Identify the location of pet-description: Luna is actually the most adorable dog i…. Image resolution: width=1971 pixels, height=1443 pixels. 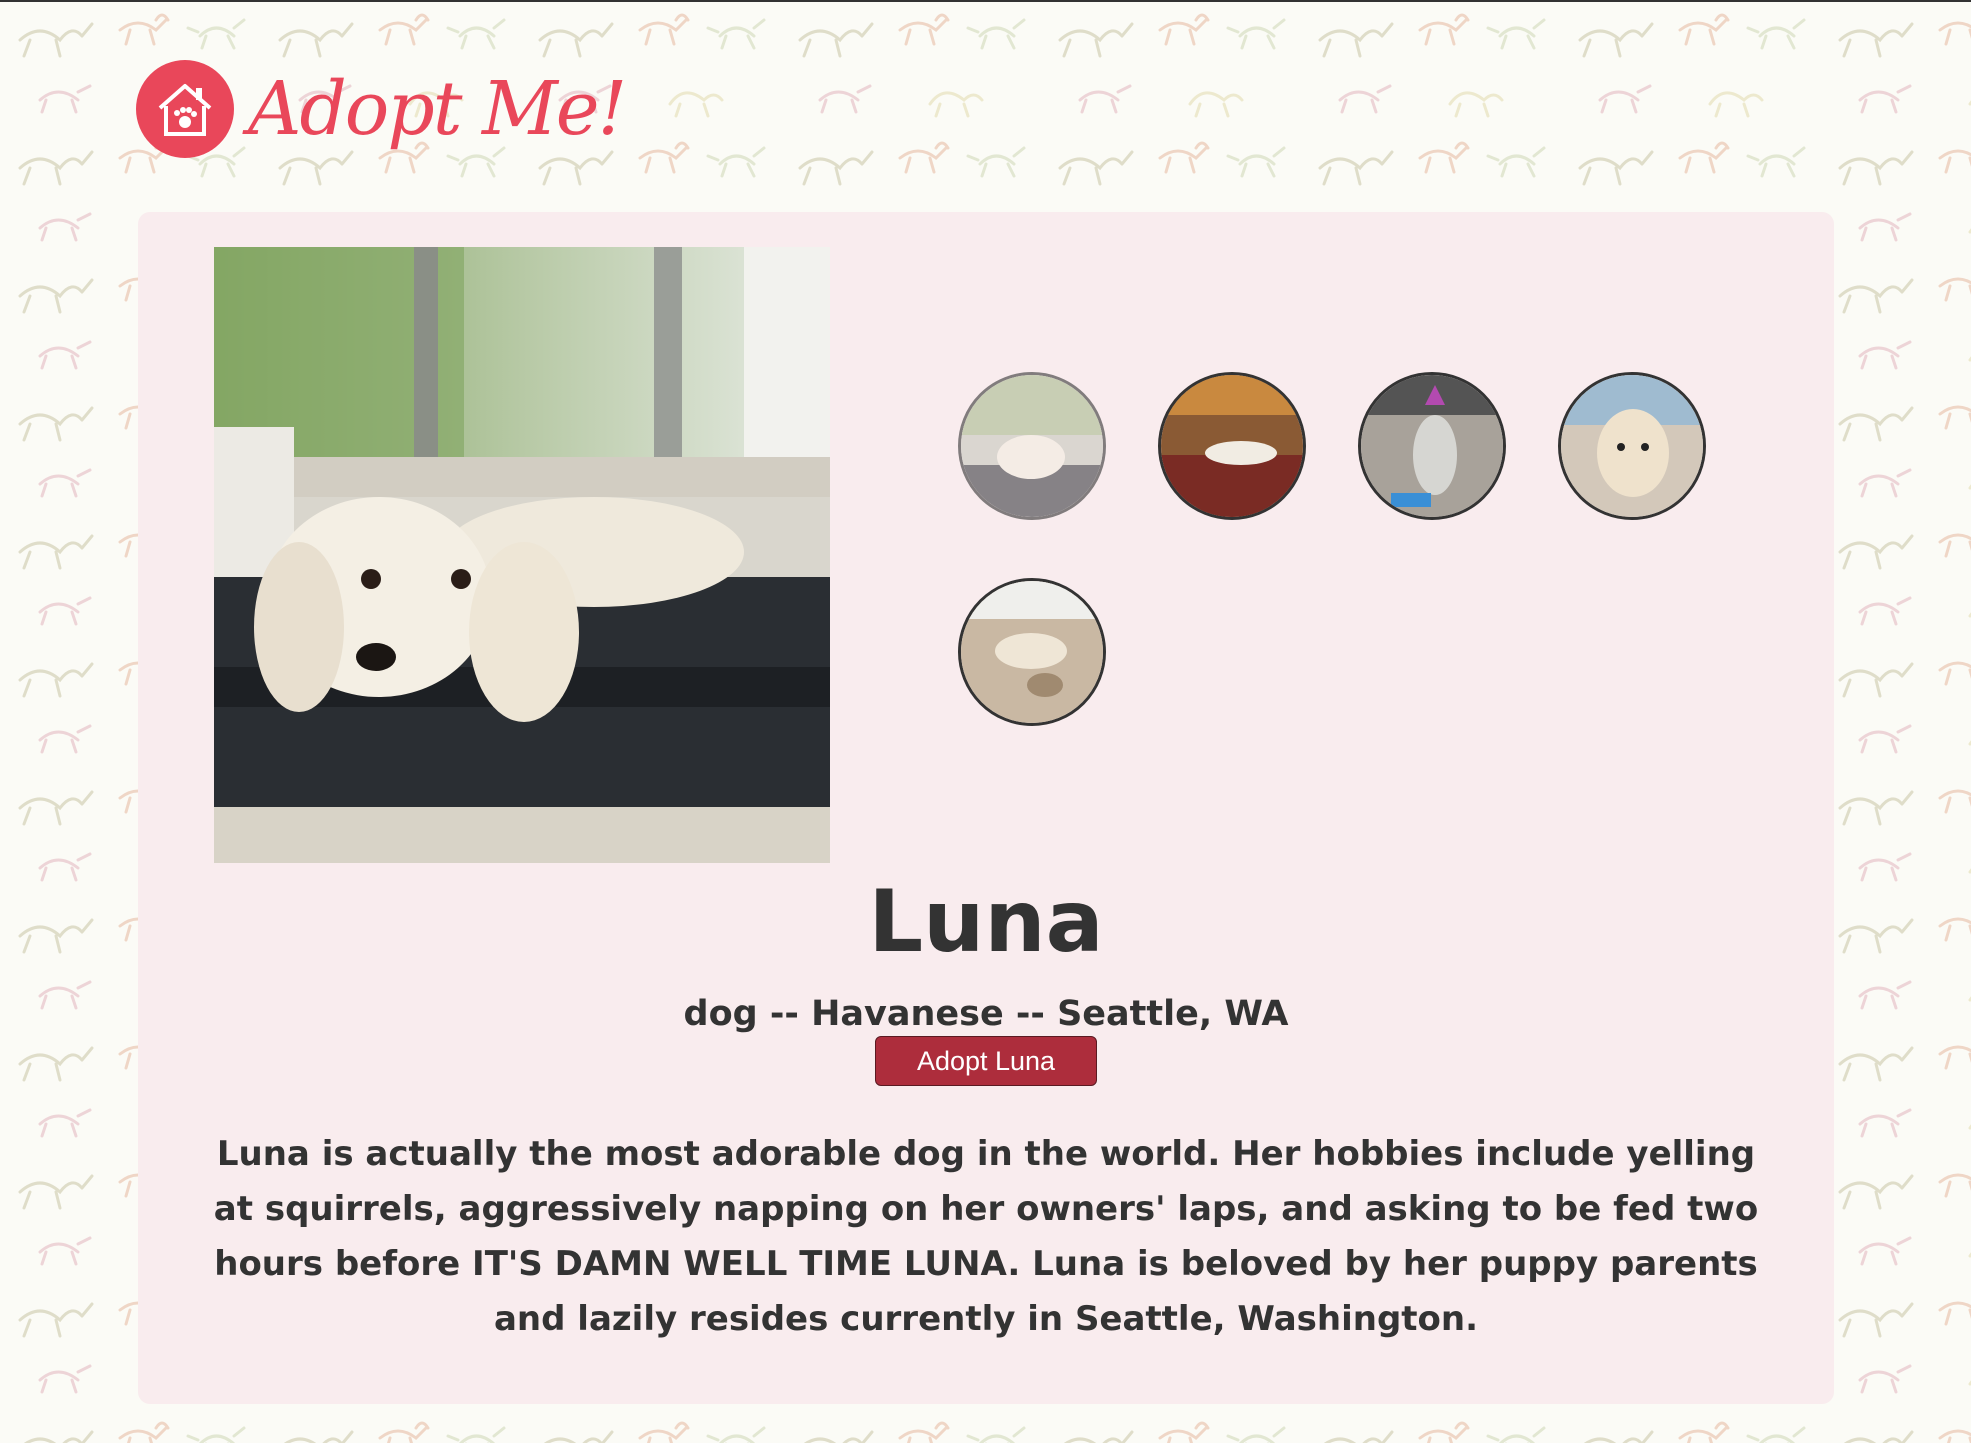
(986, 1236).